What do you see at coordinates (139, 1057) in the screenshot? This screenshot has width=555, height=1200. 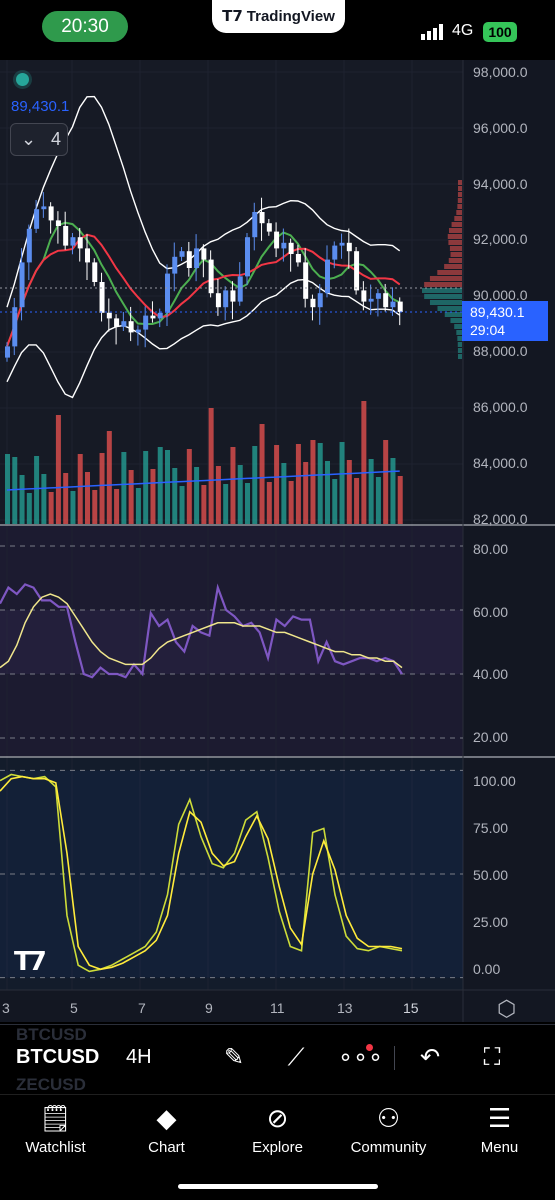 I see `interval-button: 4H` at bounding box center [139, 1057].